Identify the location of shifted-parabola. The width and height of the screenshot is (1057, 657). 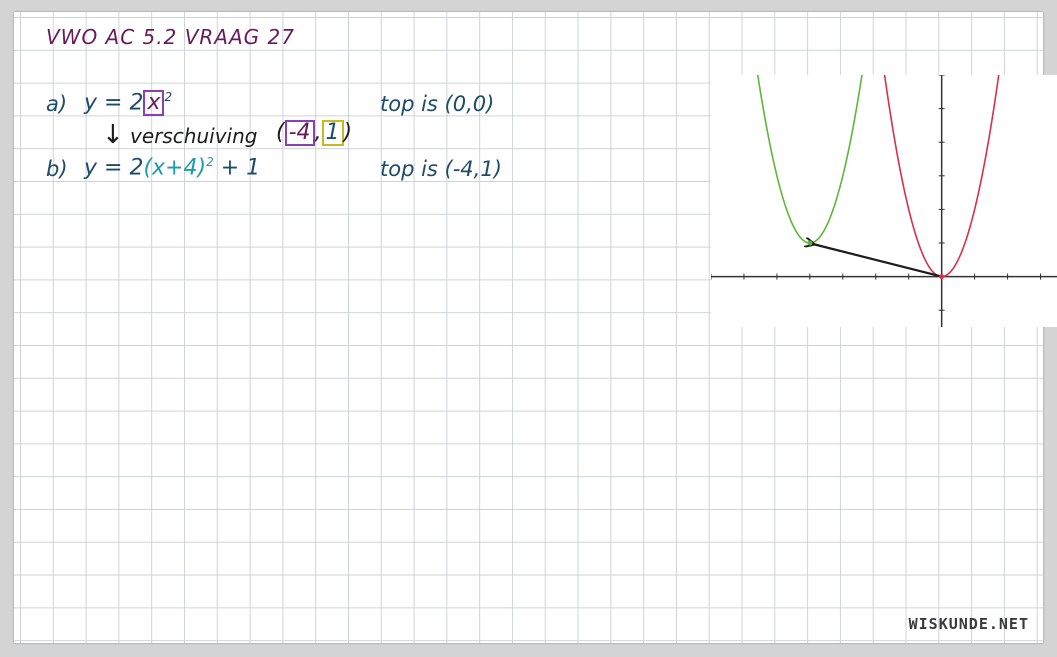
(810, 153).